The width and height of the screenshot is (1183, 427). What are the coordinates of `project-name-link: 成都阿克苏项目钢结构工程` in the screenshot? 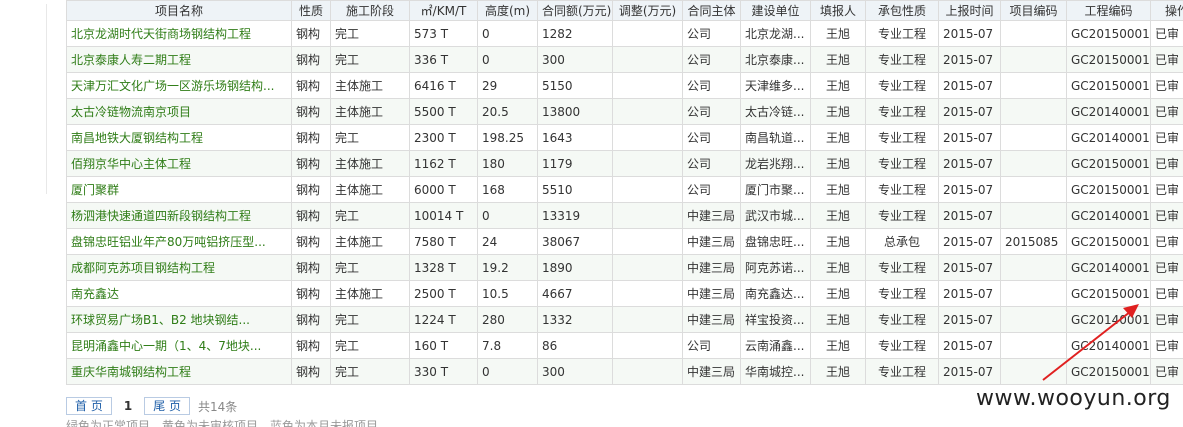 It's located at (143, 268).